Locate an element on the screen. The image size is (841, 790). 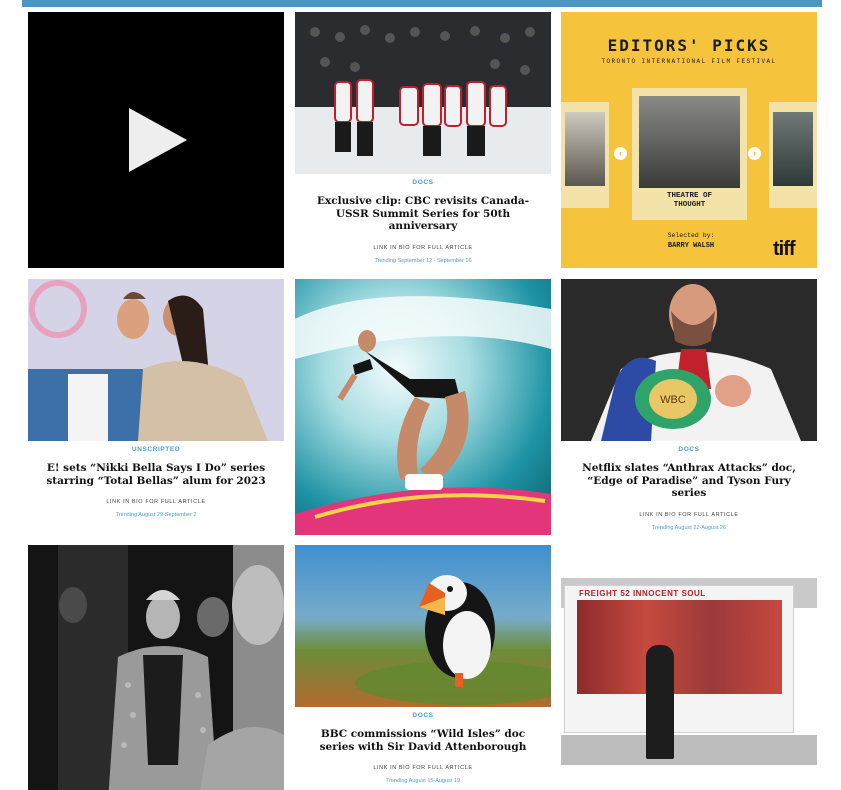
surfer-photo is located at coordinates (423, 407).